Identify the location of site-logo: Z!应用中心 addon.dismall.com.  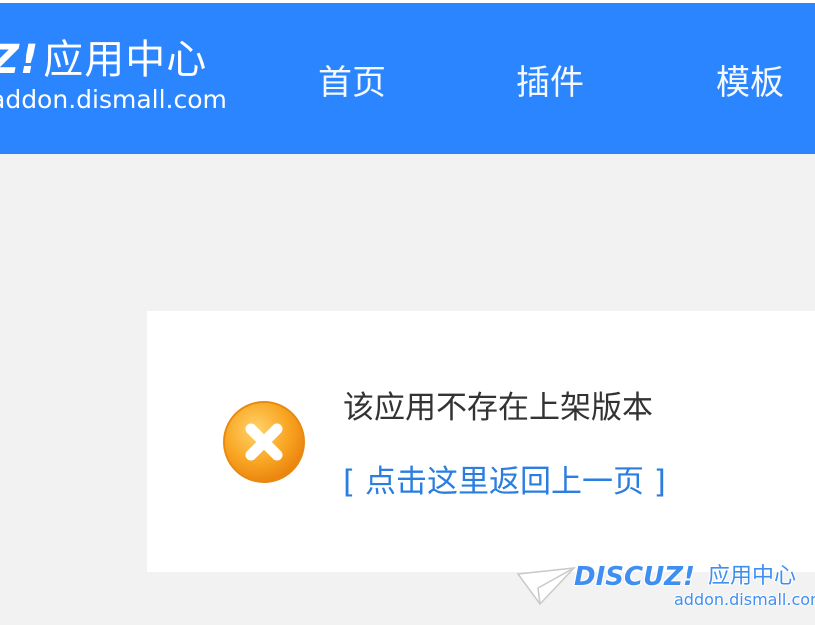
(113, 76).